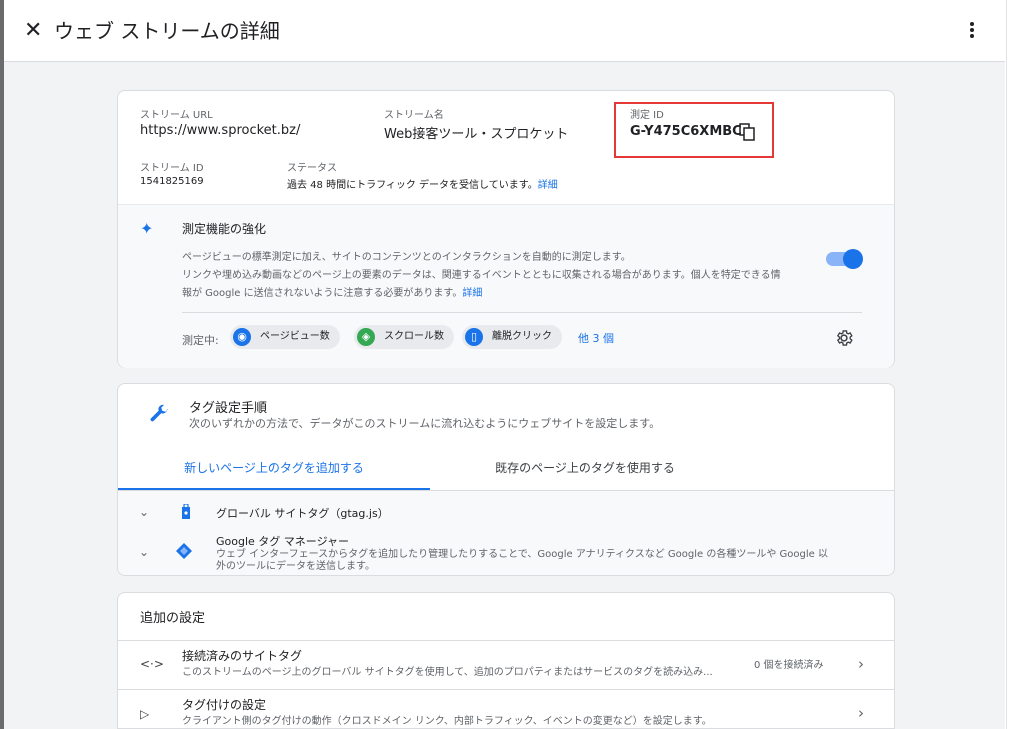 The width and height of the screenshot is (1024, 729). I want to click on enhanced-measurement-title: 測定機能の強化, so click(224, 229).